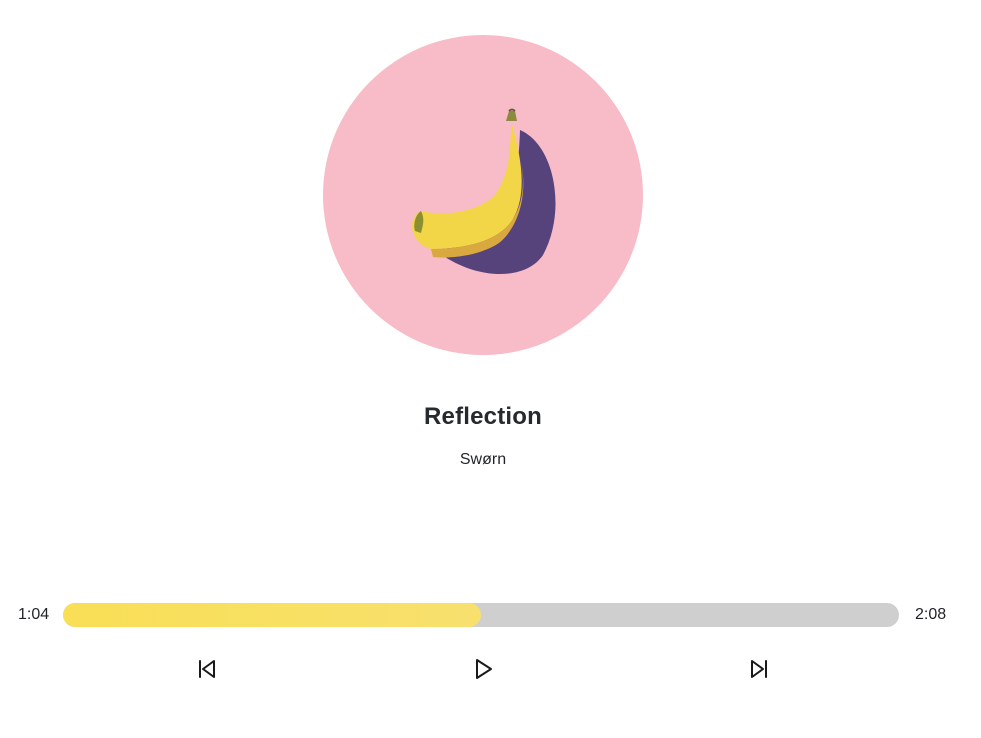  Describe the element at coordinates (272, 615) in the screenshot. I see `progress-bar-fill` at that location.